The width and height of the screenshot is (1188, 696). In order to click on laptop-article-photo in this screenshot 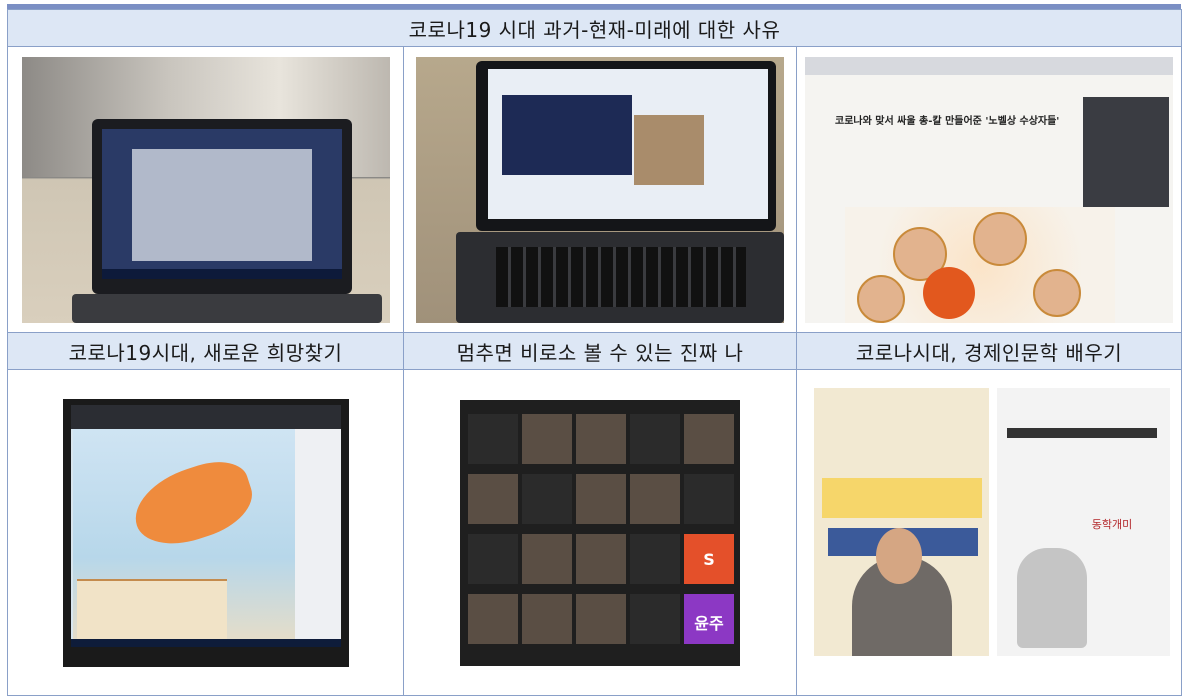, I will do `click(205, 189)`.